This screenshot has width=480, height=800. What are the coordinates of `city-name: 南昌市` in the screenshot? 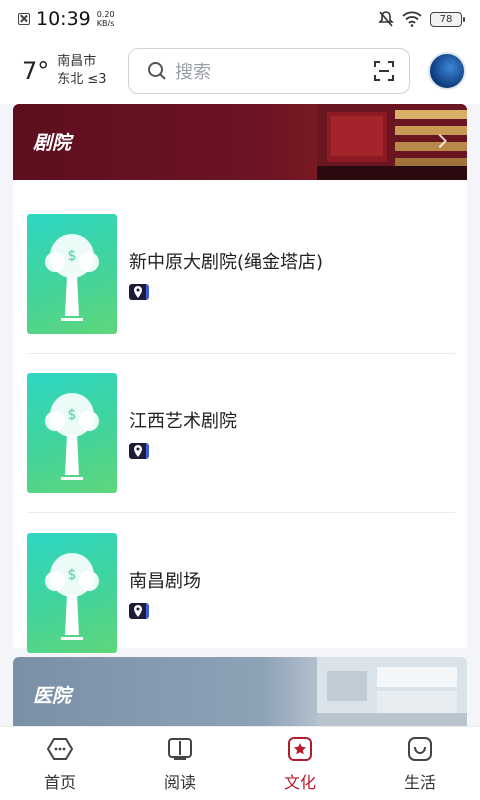 It's located at (77, 61).